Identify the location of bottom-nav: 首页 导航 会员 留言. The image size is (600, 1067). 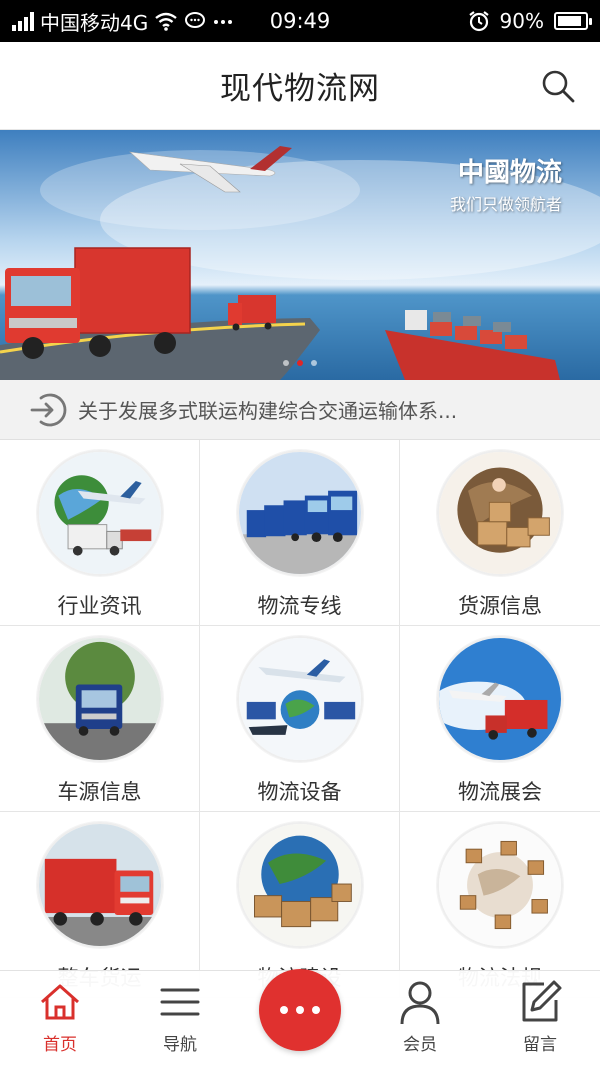
(300, 1018).